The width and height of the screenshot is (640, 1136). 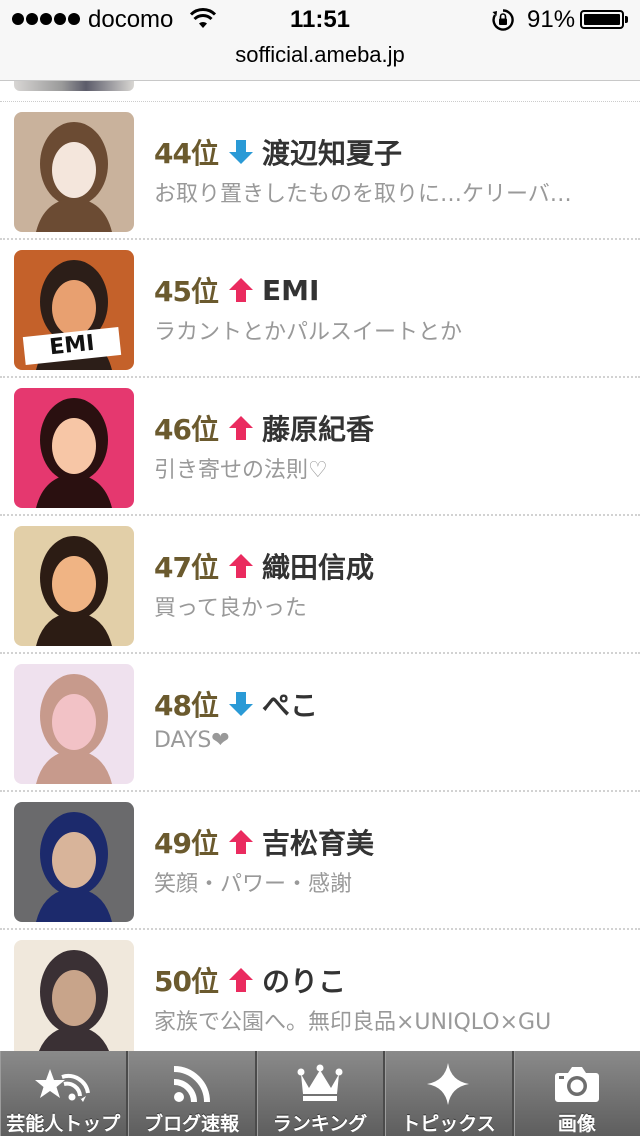 What do you see at coordinates (186, 843) in the screenshot?
I see `rank-number: 49位` at bounding box center [186, 843].